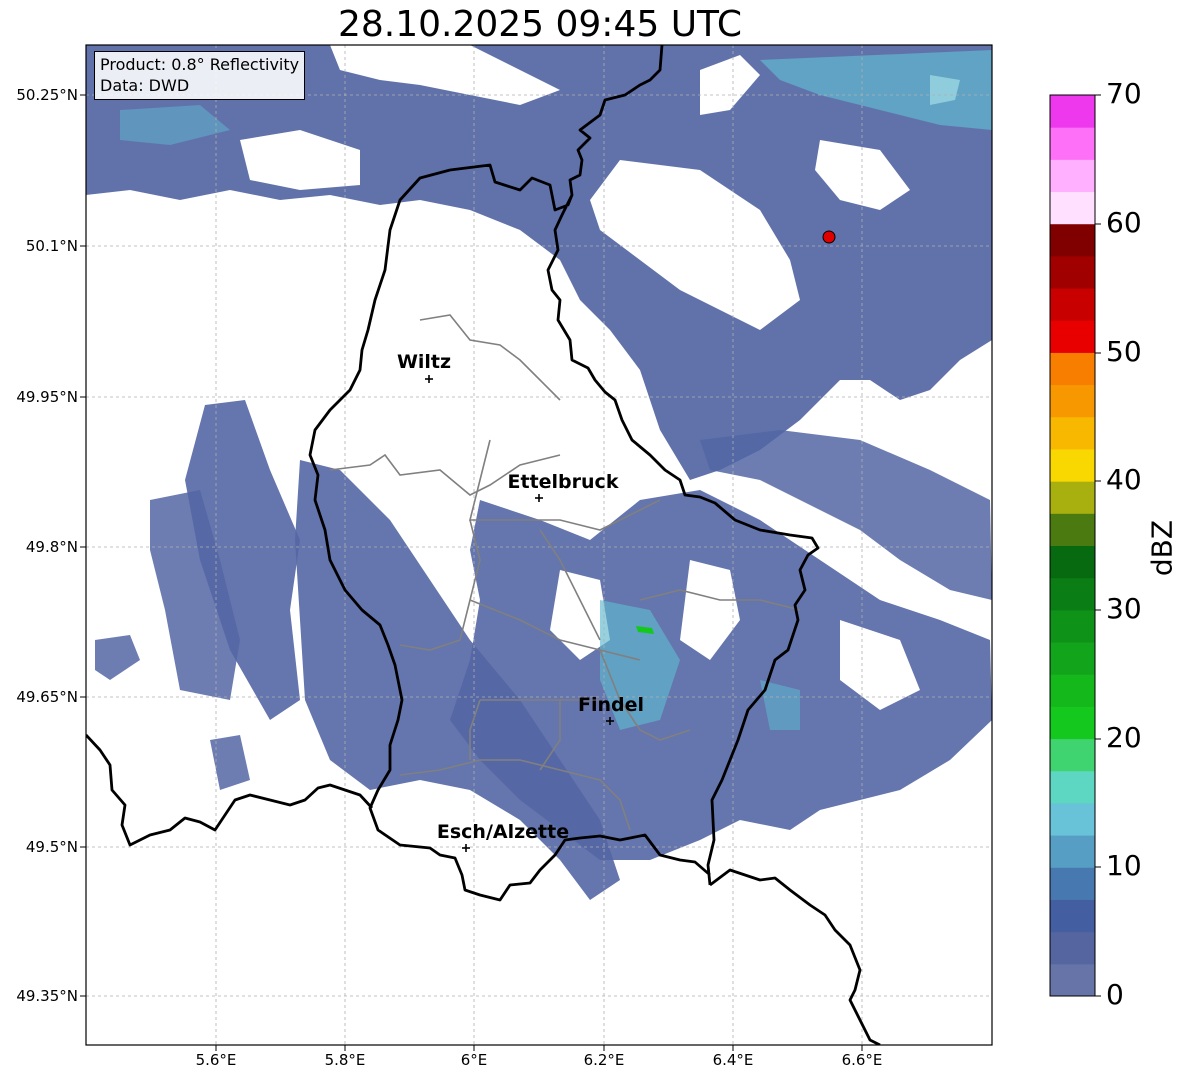 The image size is (1184, 1081). Describe the element at coordinates (47, 95) in the screenshot. I see `lat-tick-label: 50.25°N` at that location.